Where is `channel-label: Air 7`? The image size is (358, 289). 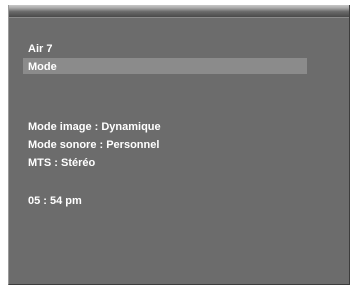
channel-label: Air 7 is located at coordinates (40, 49).